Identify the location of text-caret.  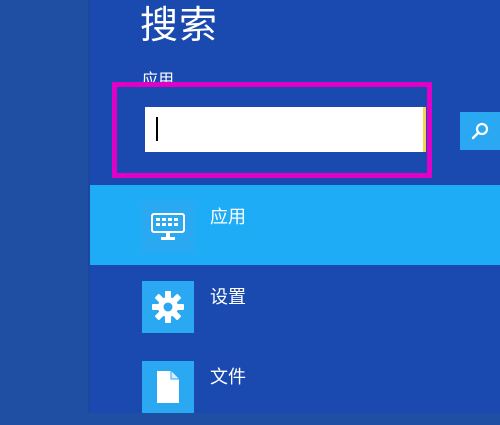
(157, 129).